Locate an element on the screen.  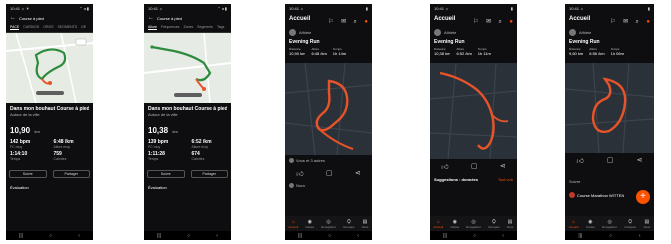
stat-time: 1h 11m is located at coordinates (484, 53).